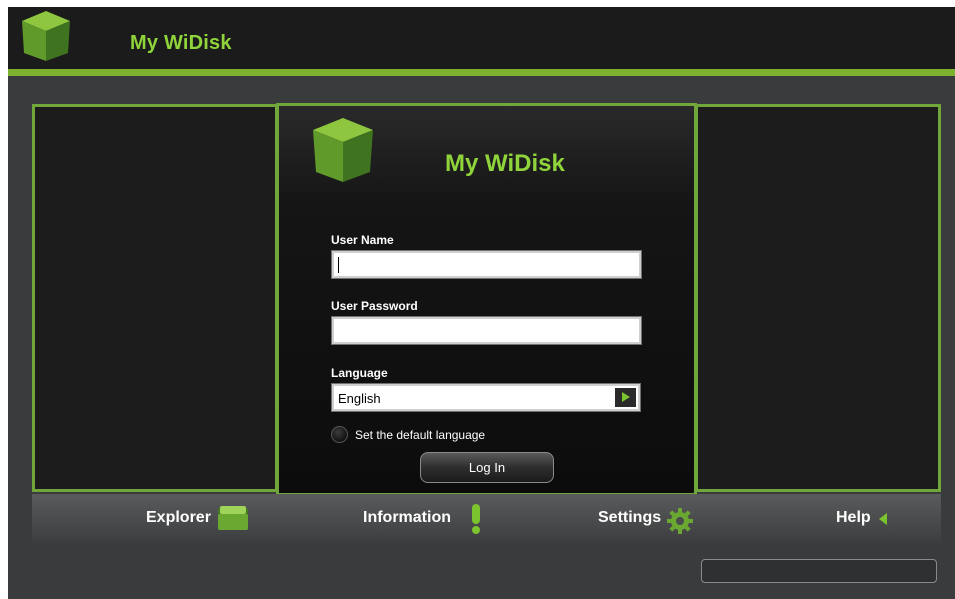 Image resolution: width=955 pixels, height=599 pixels. I want to click on username-label: User Name, so click(362, 240).